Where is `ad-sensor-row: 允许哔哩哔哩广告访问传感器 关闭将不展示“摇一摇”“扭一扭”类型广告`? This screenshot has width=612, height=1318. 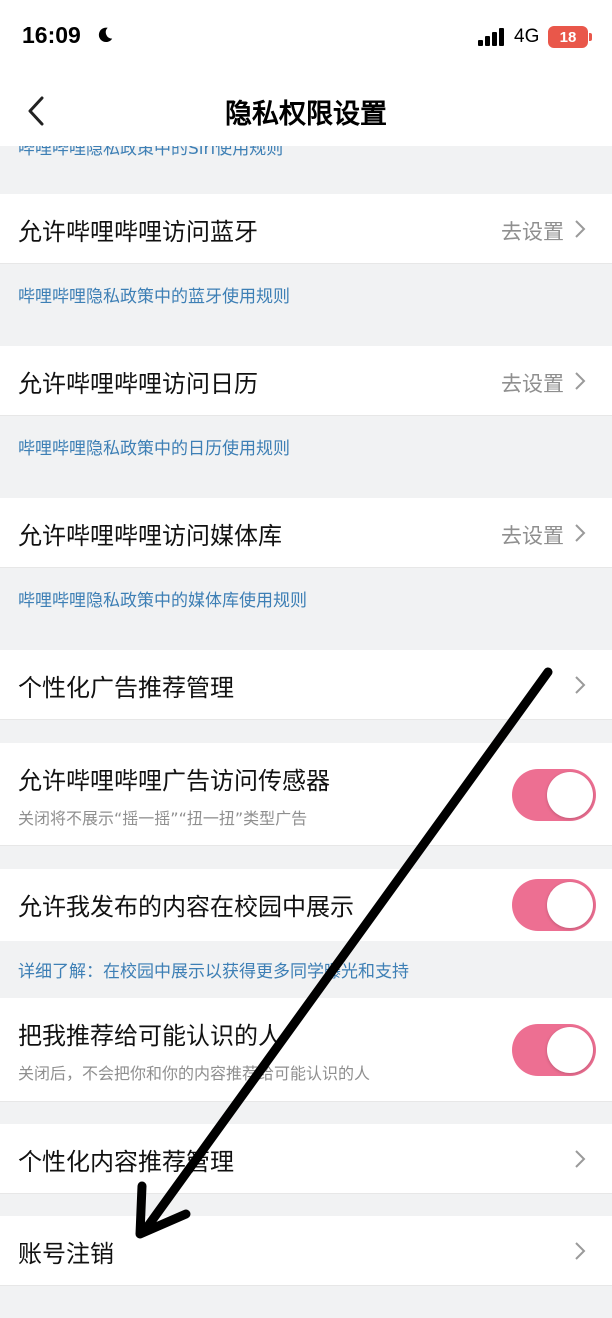
ad-sensor-row: 允许哔哩哔哩广告访问传感器 关闭将不展示“摇一摇”“扭一扭”类型广告 is located at coordinates (306, 794).